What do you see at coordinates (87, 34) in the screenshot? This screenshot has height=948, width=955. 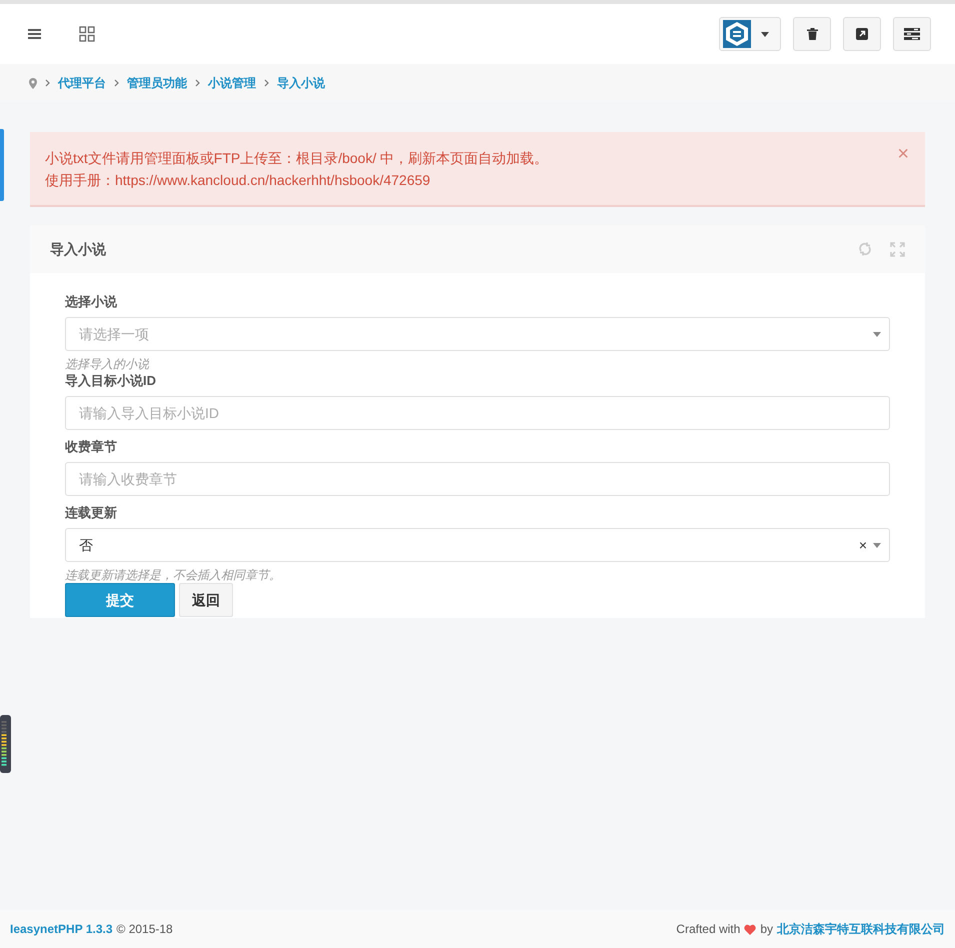 I see `grid-icon` at bounding box center [87, 34].